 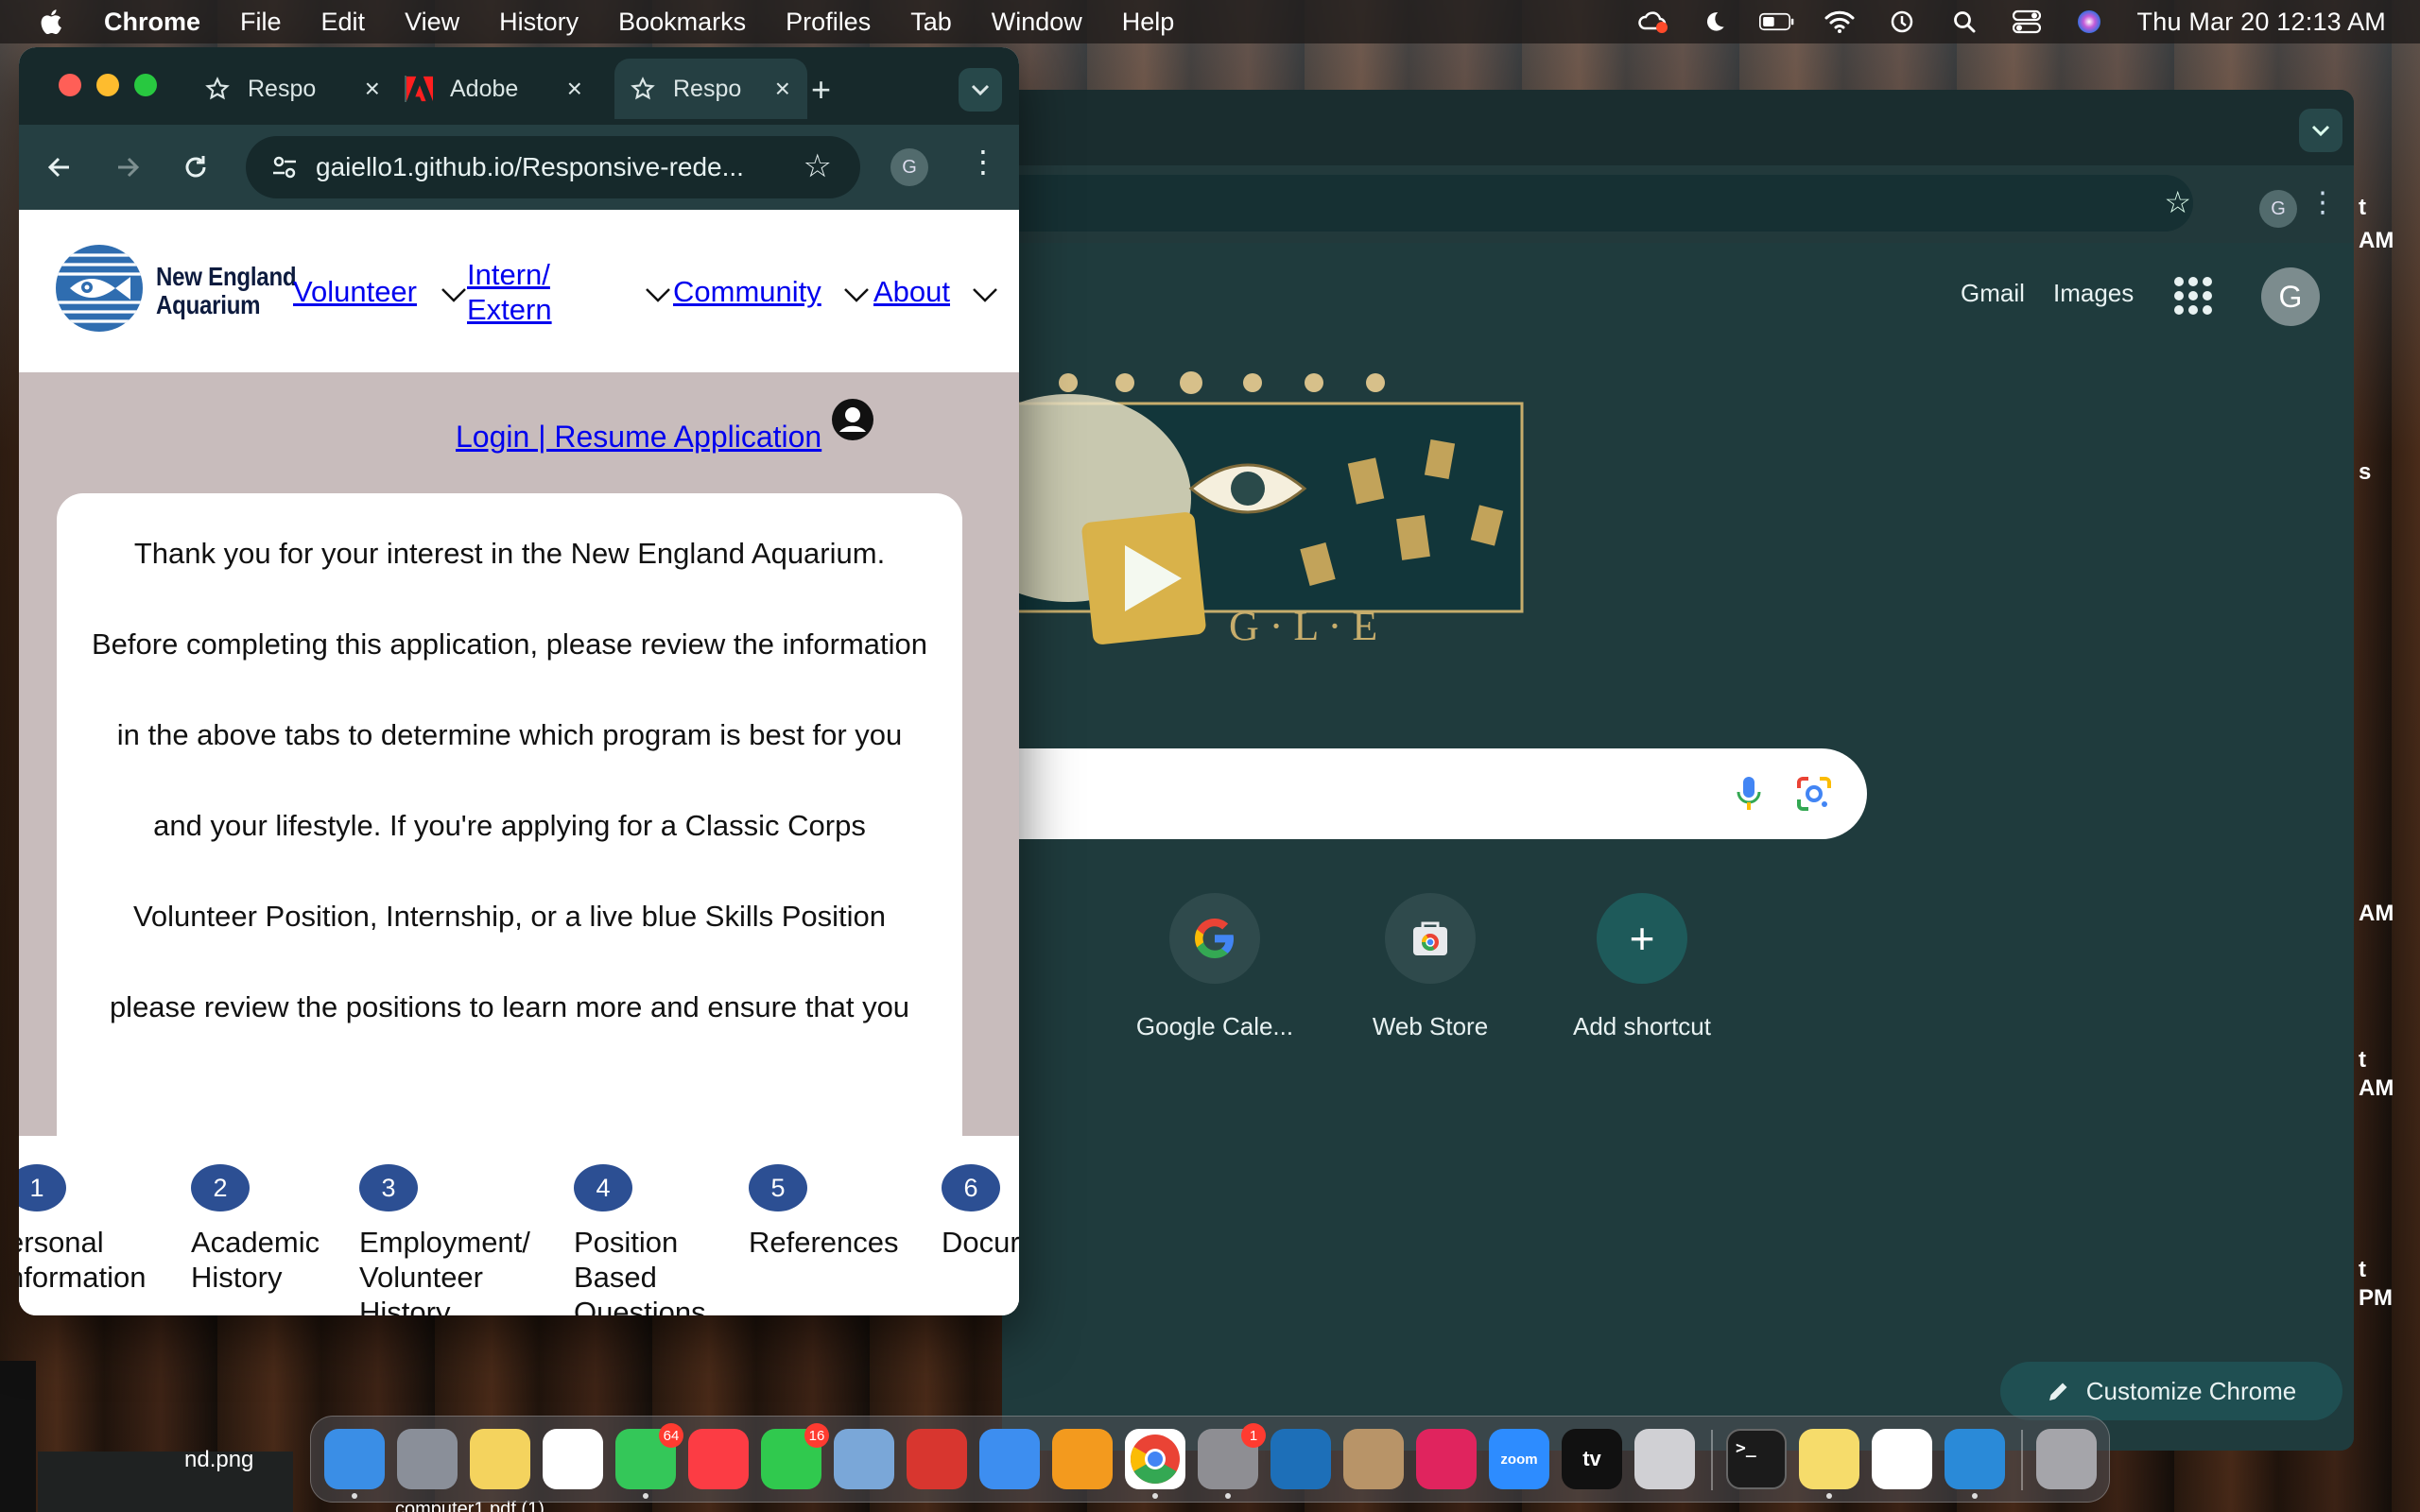 What do you see at coordinates (718, 1459) in the screenshot?
I see `dock-music-icon` at bounding box center [718, 1459].